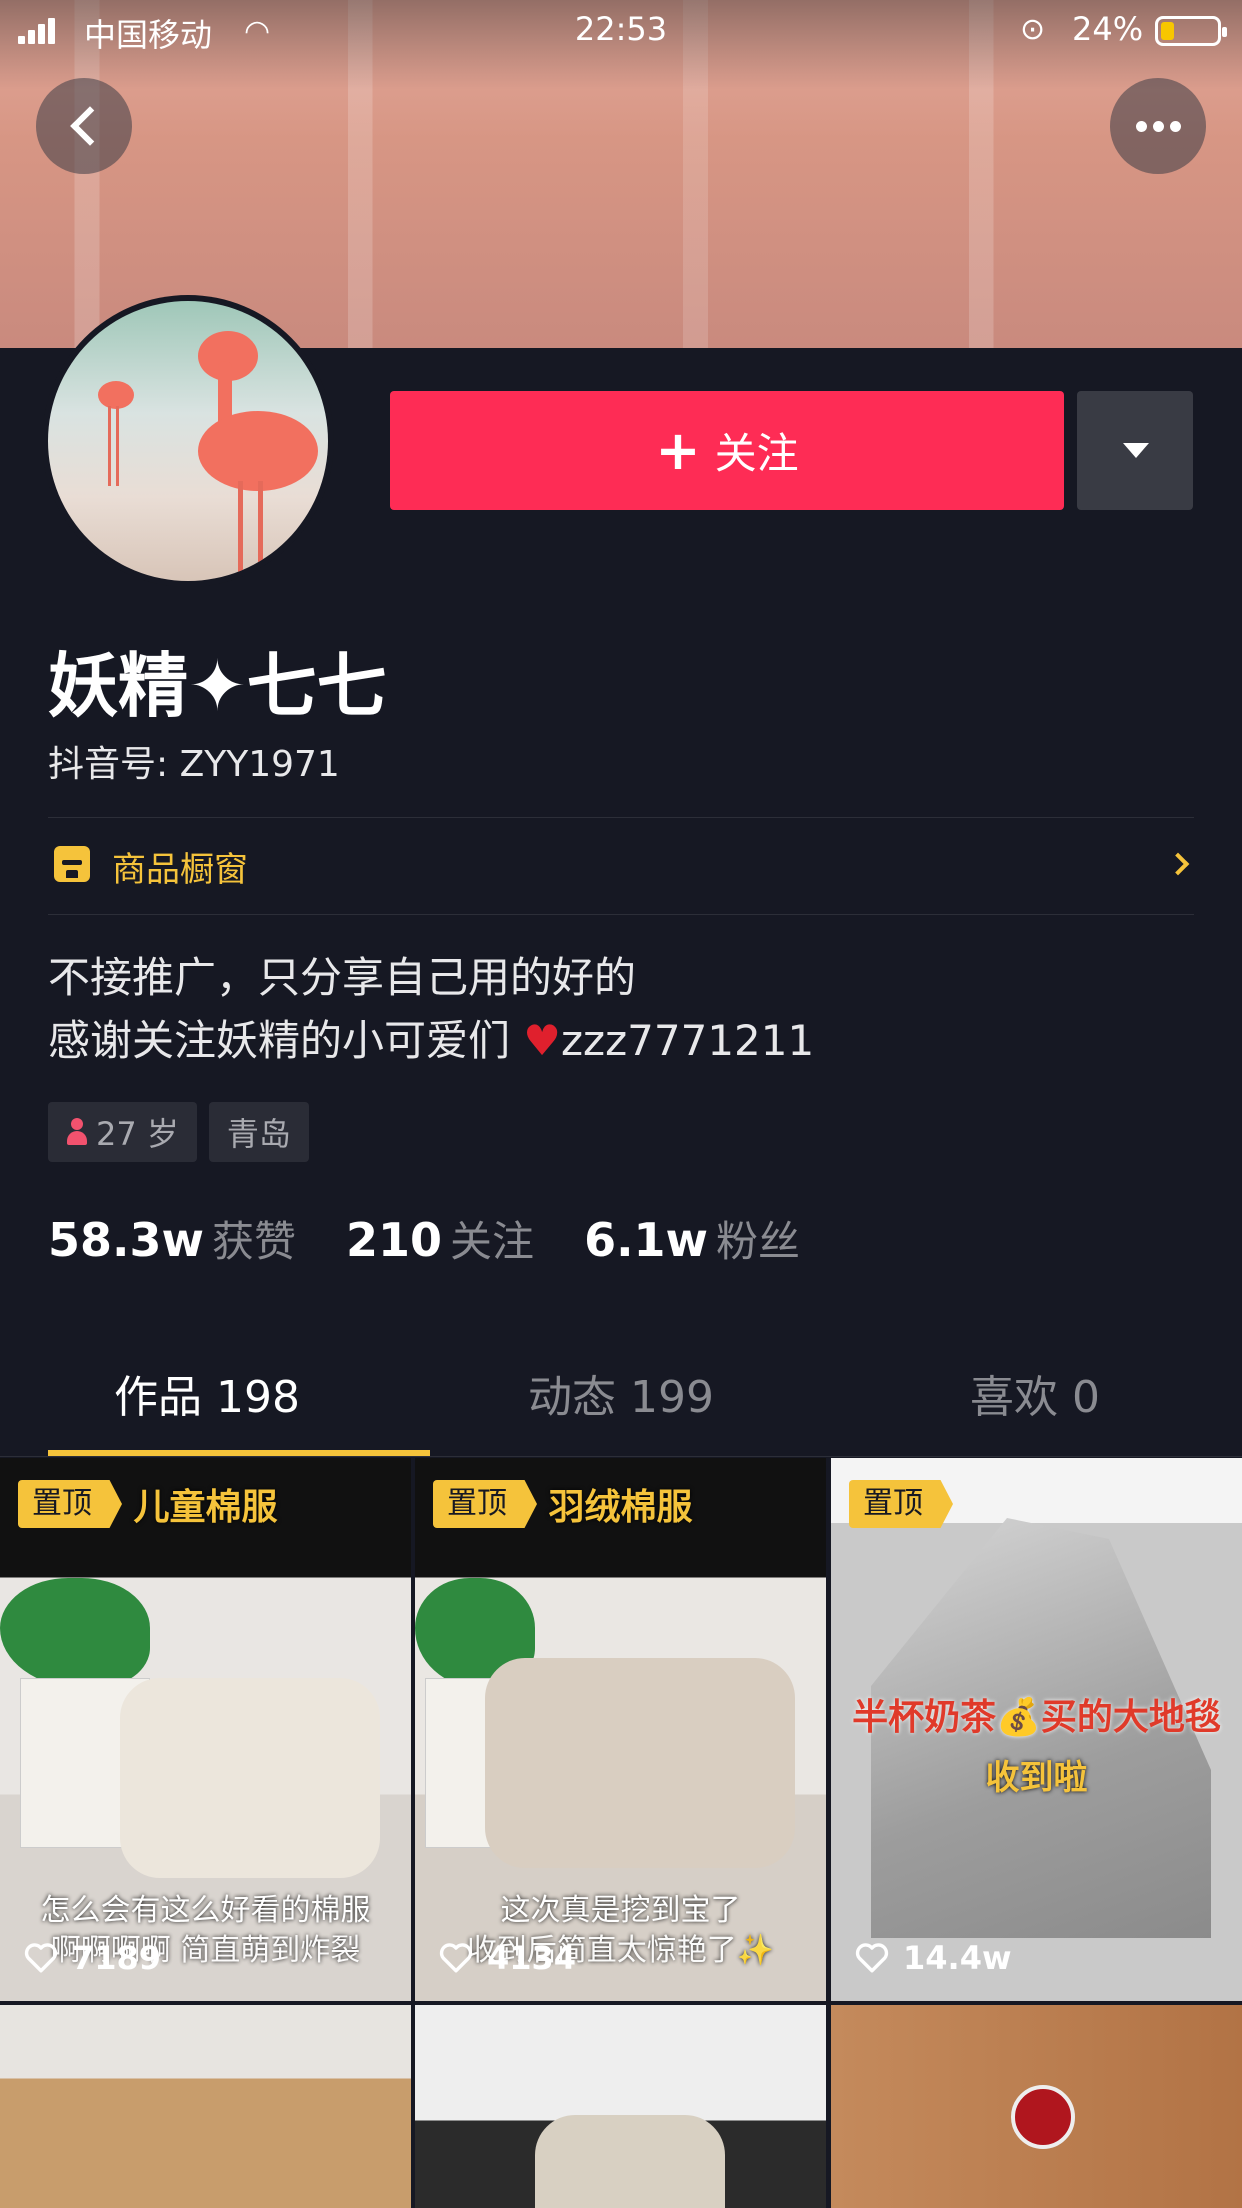 The image size is (1242, 2208). Describe the element at coordinates (77, 1132) in the screenshot. I see `female-icon` at that location.